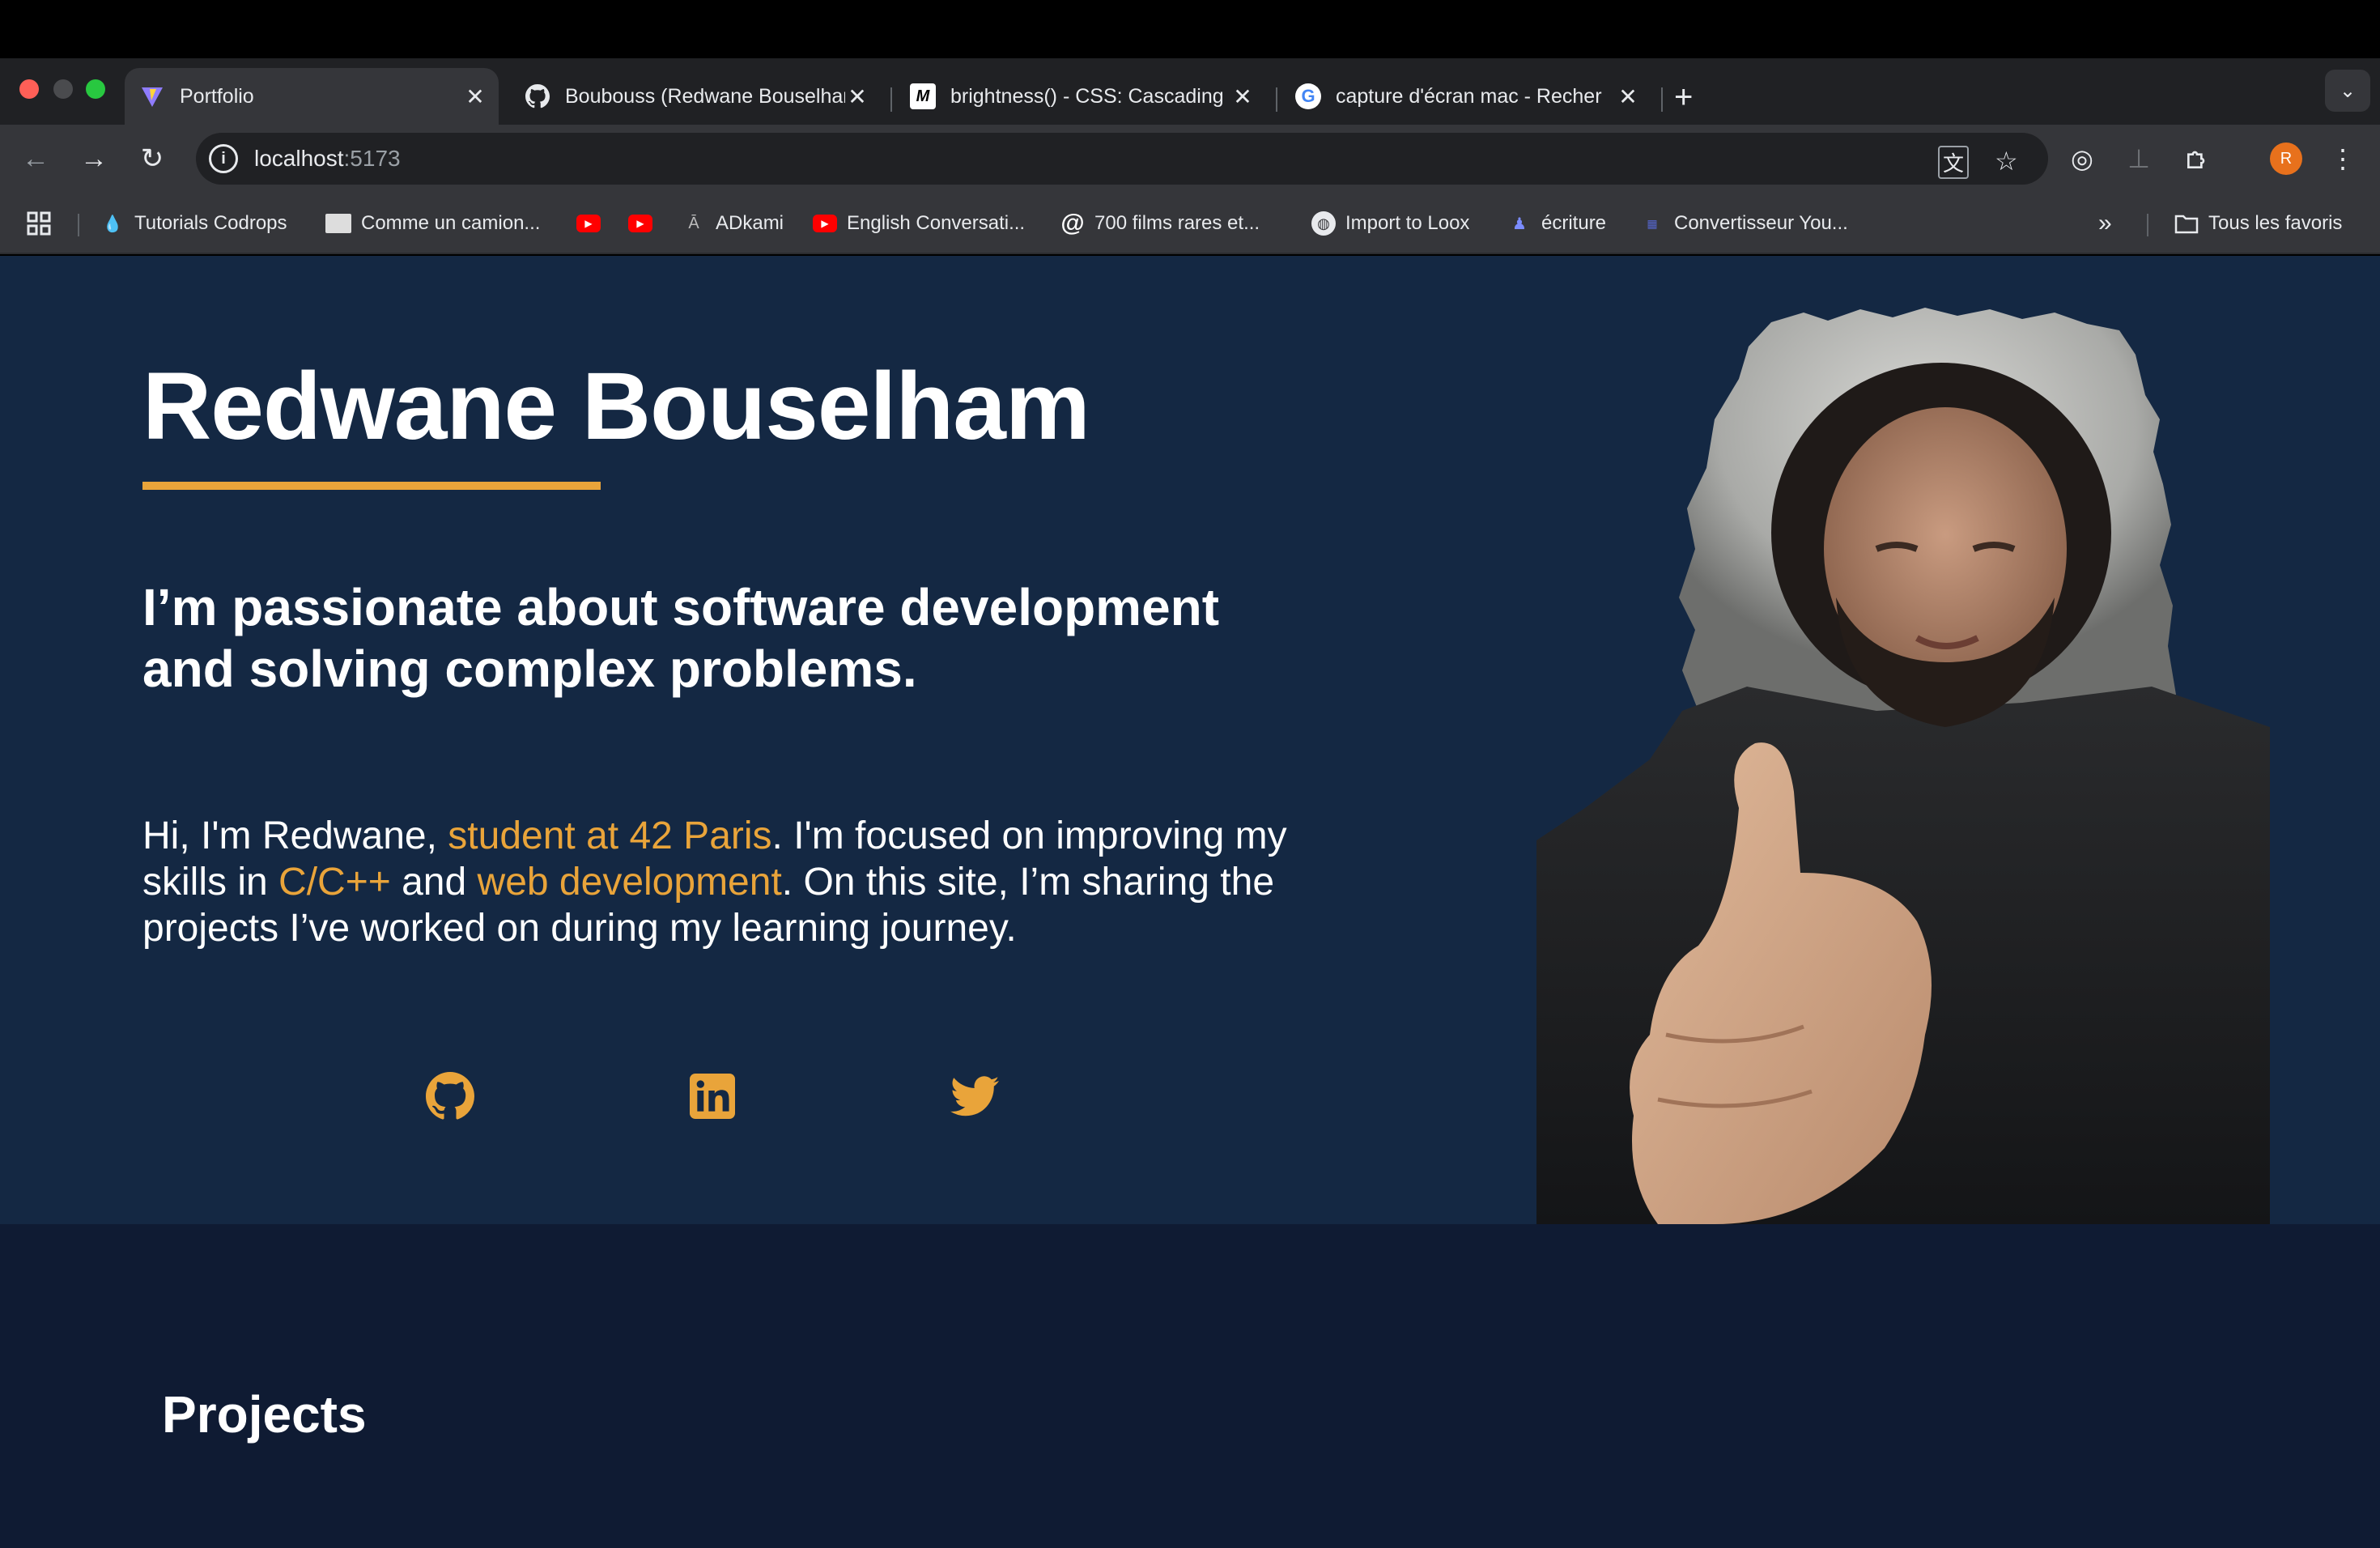 The height and width of the screenshot is (1548, 2380). Describe the element at coordinates (610, 835) in the screenshot. I see `intro-highlight-school: student at 42 Paris` at that location.